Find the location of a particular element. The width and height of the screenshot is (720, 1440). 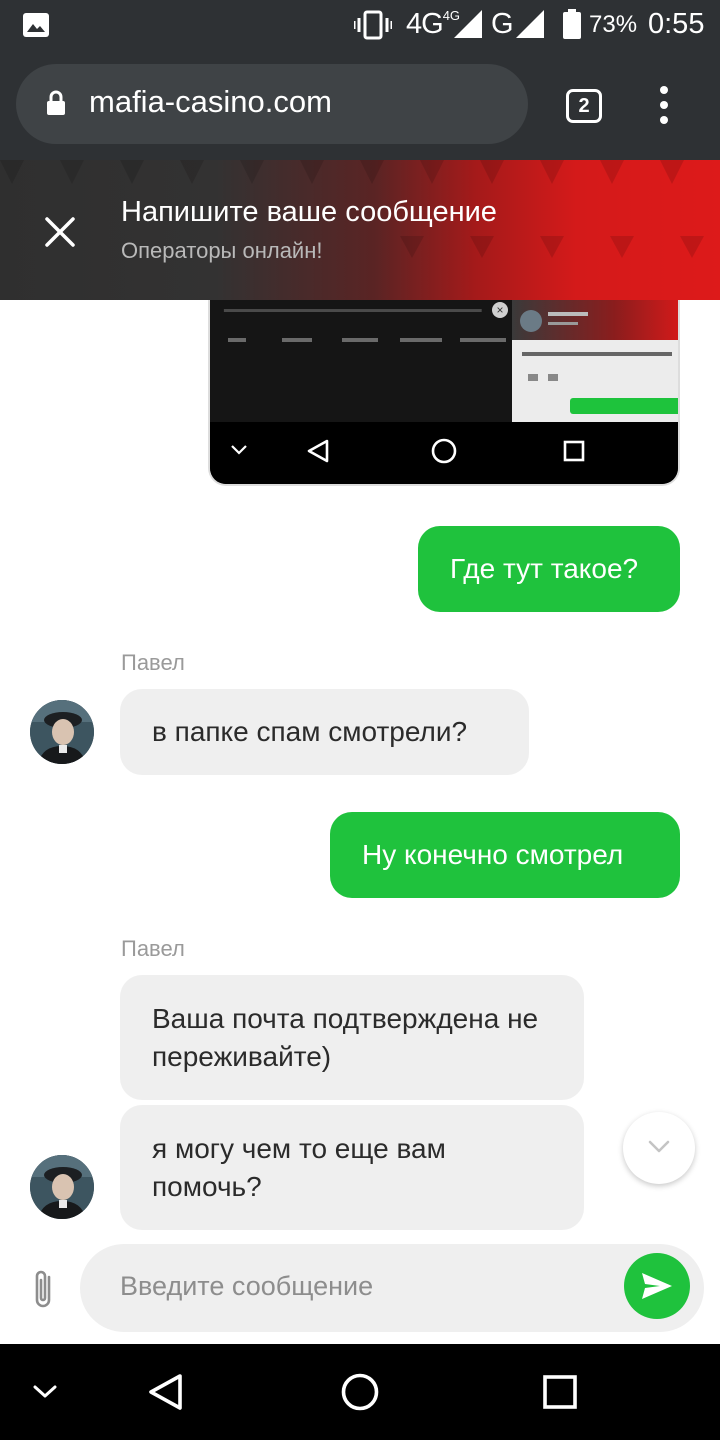

status-bar: 4G4G G 73% 0:55 is located at coordinates (360, 25).